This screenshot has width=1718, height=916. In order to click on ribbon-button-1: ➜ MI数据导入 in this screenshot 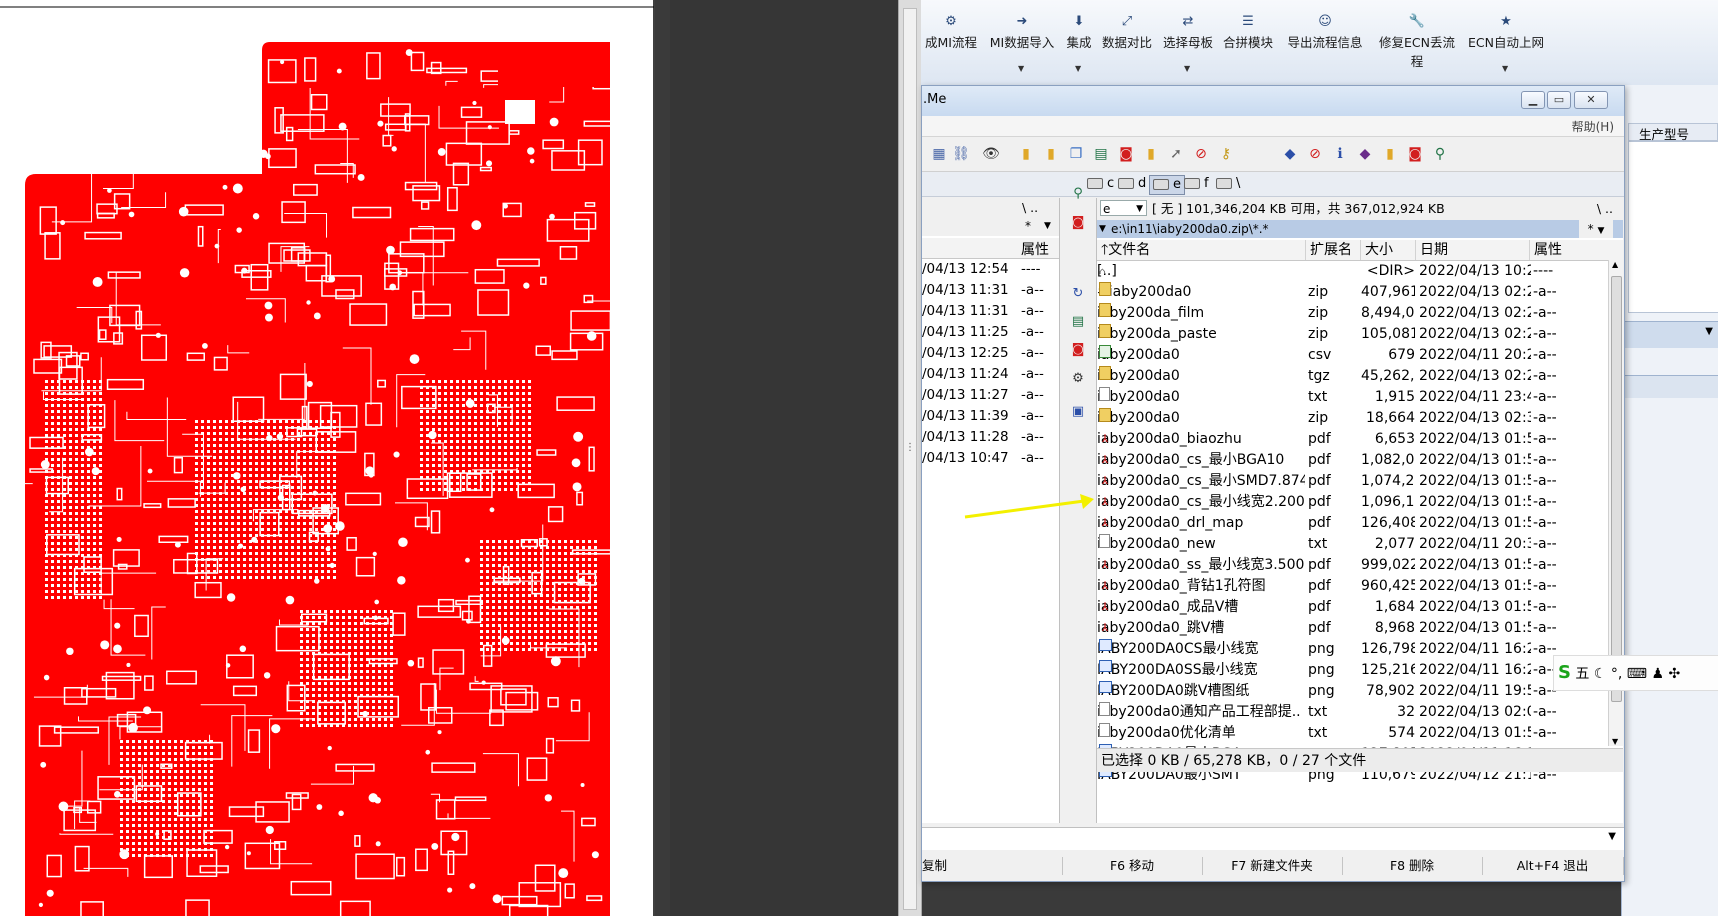, I will do `click(1022, 32)`.